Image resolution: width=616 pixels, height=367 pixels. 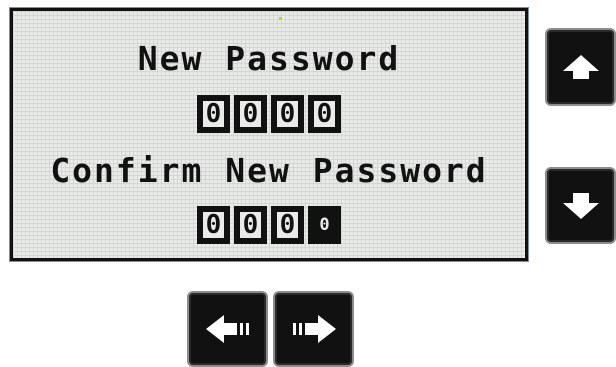 What do you see at coordinates (269, 58) in the screenshot?
I see `new-password-label: New Password` at bounding box center [269, 58].